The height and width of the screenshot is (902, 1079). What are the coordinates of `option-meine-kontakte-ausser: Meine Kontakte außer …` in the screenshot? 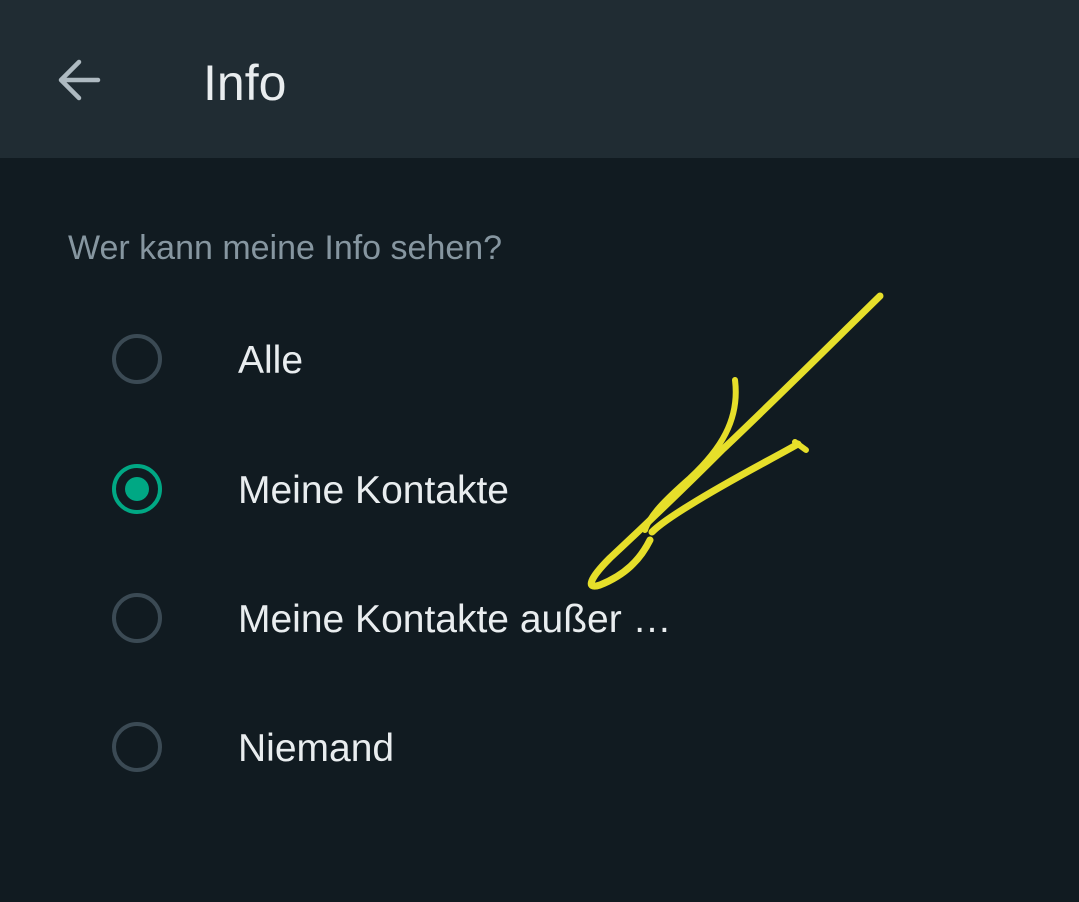 It's located at (460, 621).